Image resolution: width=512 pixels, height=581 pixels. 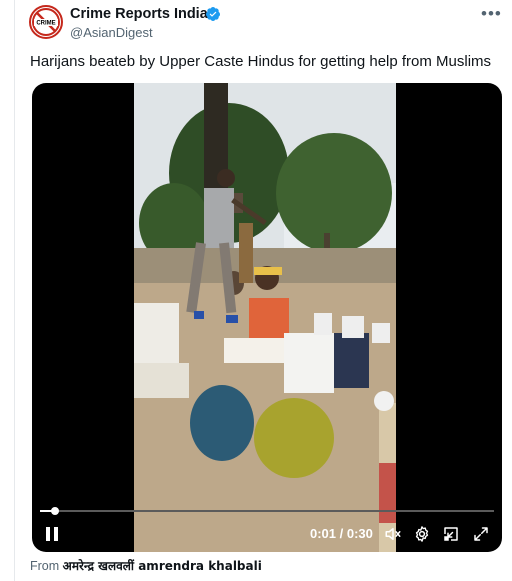 What do you see at coordinates (491, 14) in the screenshot?
I see `more-icon: •••` at bounding box center [491, 14].